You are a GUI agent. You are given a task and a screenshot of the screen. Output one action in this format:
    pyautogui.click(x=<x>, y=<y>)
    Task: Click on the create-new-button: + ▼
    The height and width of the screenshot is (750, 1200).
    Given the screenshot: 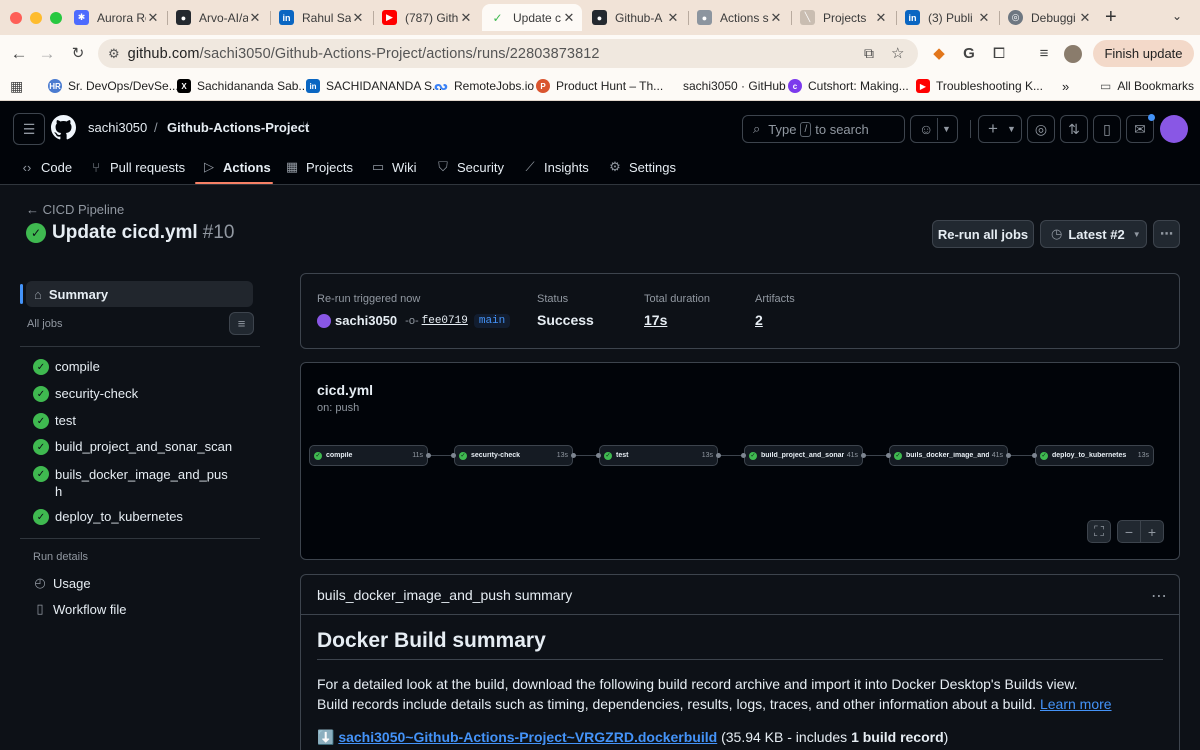 What is the action you would take?
    pyautogui.click(x=1000, y=129)
    